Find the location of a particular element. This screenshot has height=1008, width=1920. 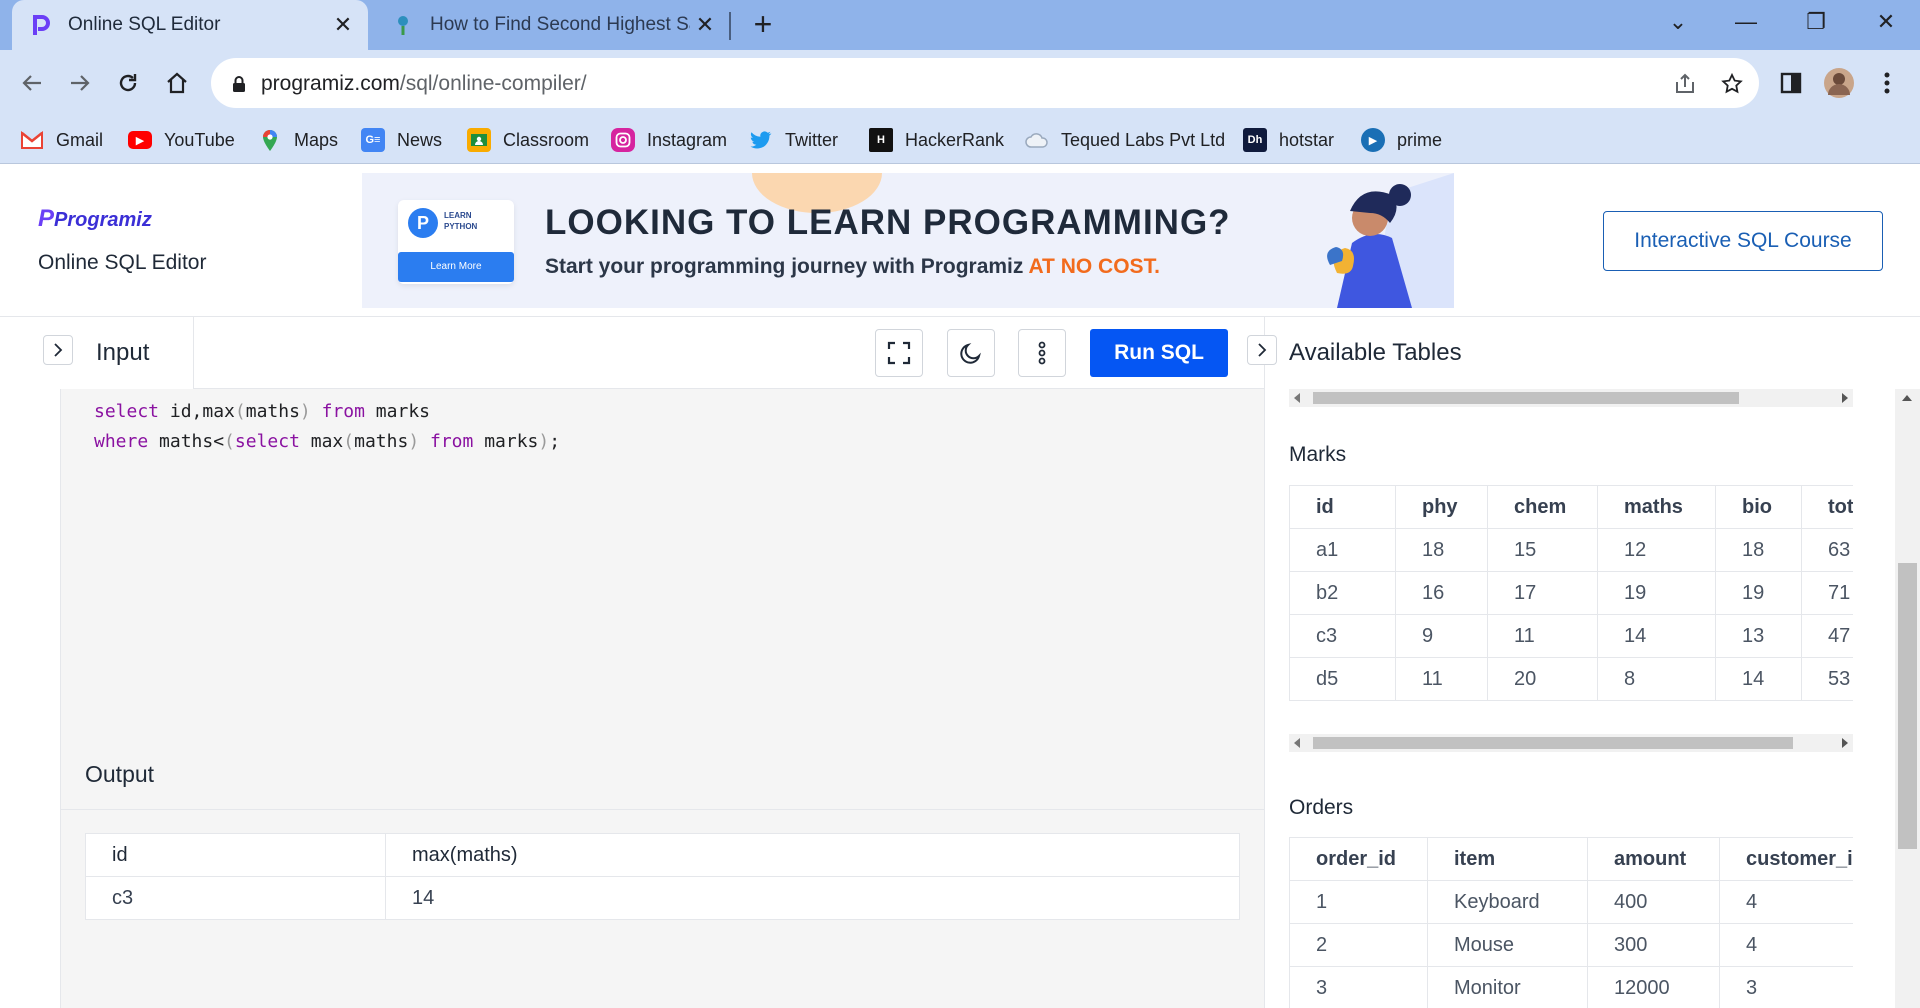

table-header-cell: totalScore is located at coordinates (1827, 507).